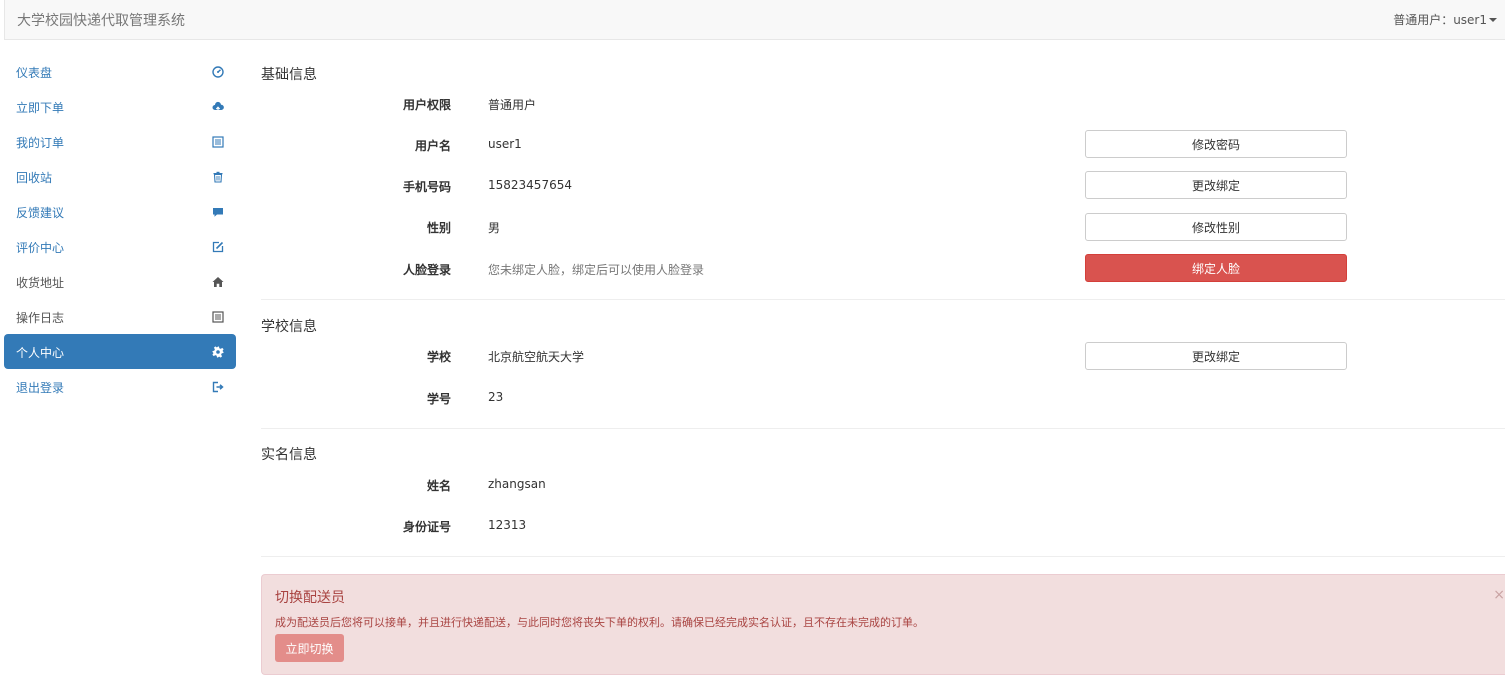  What do you see at coordinates (426, 270) in the screenshot?
I see `face-login-label: 人脸登录` at bounding box center [426, 270].